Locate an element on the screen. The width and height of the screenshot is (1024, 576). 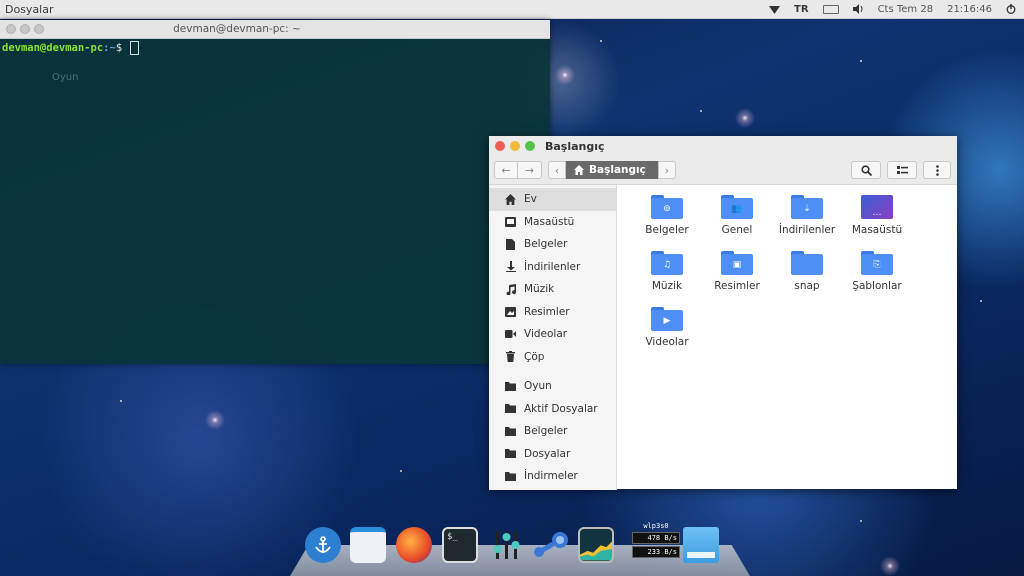
sidebar-item-label: Müzik is located at coordinates (539, 289).